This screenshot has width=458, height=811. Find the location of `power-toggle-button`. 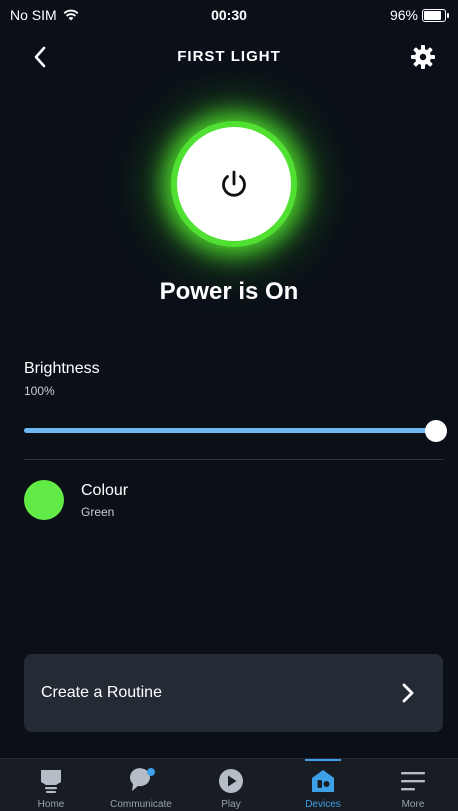

power-toggle-button is located at coordinates (234, 184).